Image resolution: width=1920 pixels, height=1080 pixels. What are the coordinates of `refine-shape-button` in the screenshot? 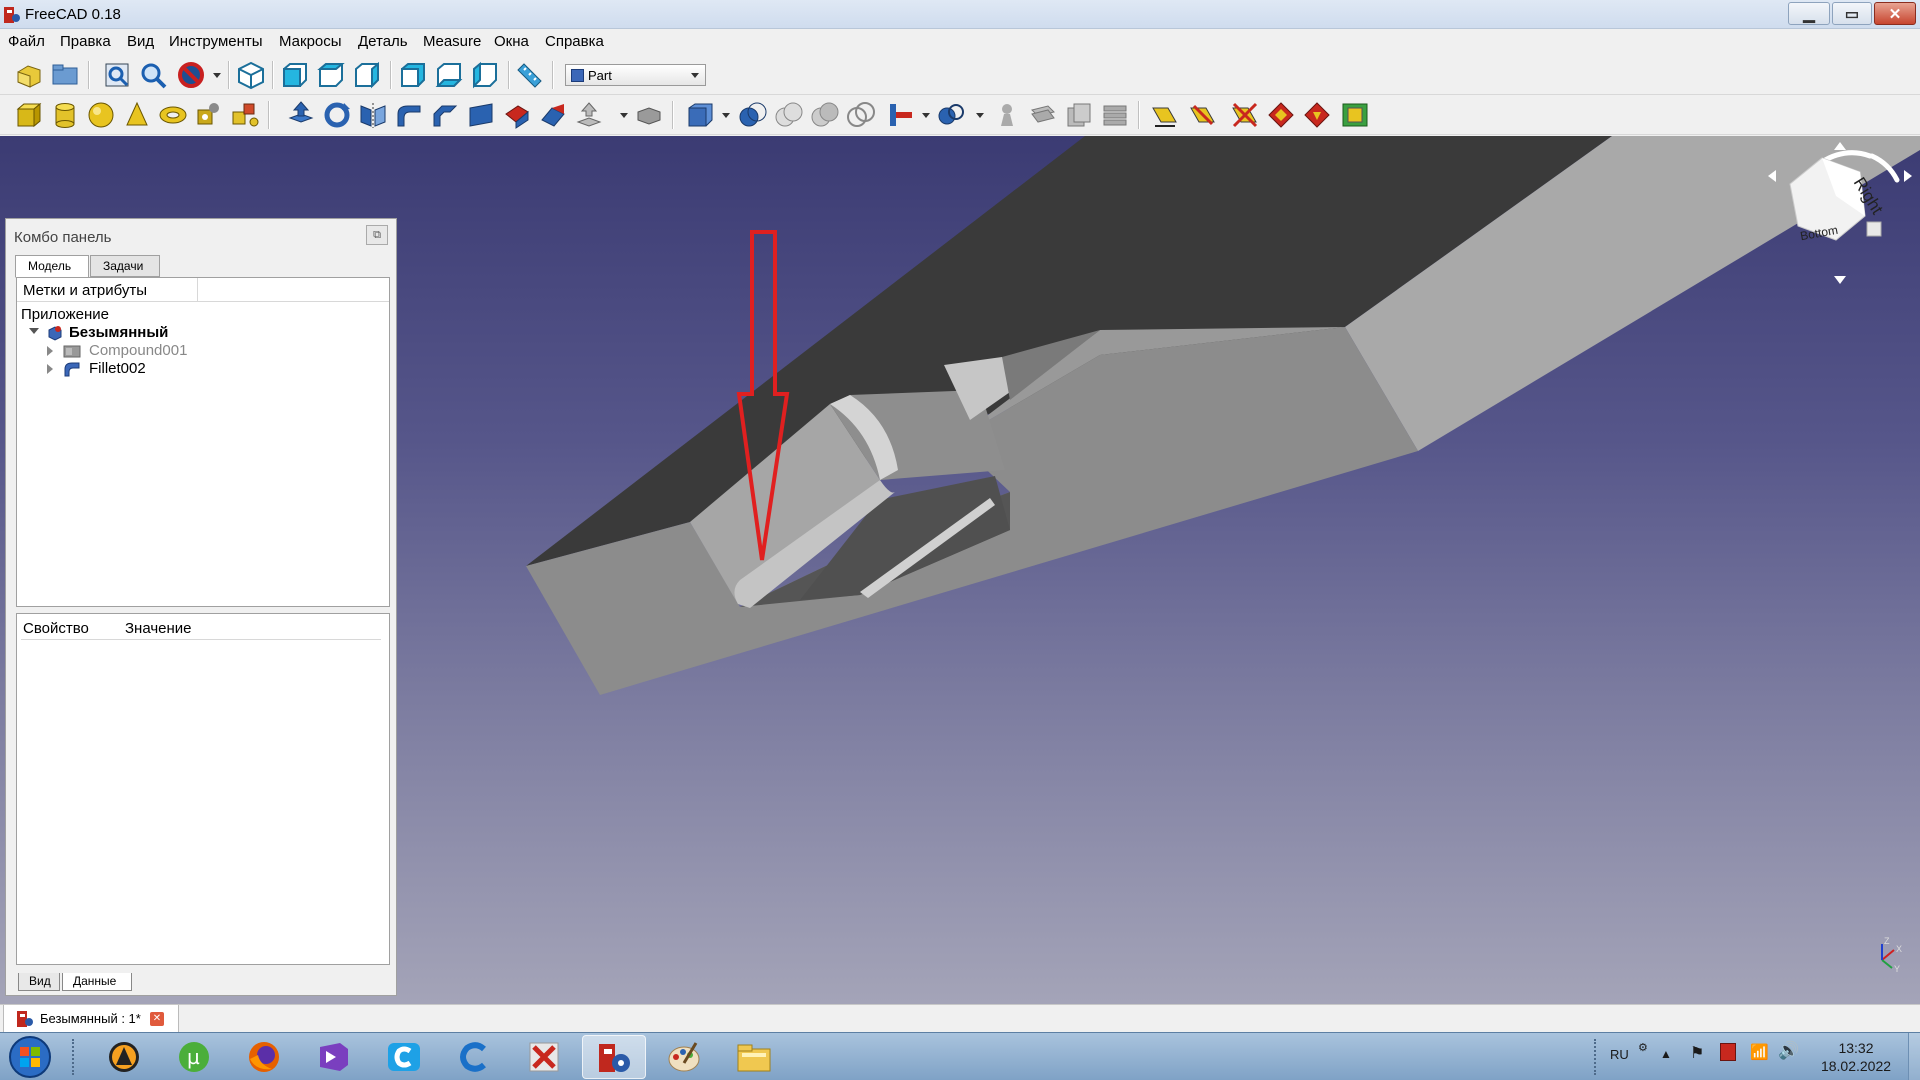 It's located at (1115, 115).